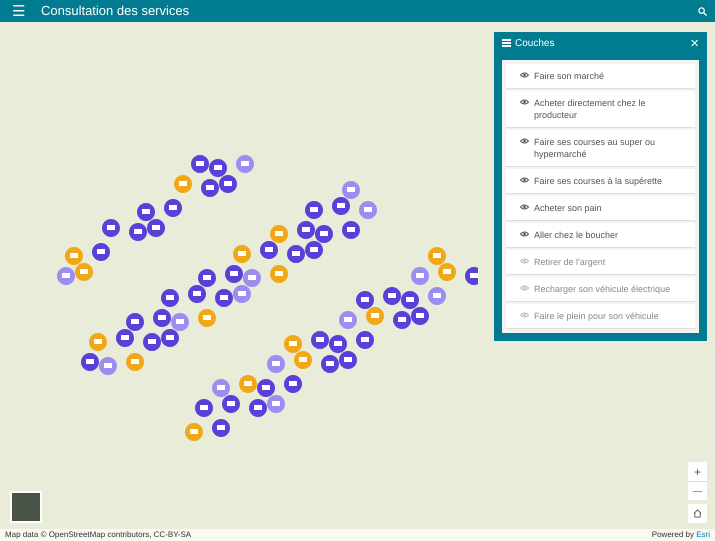 The width and height of the screenshot is (715, 541). What do you see at coordinates (595, 148) in the screenshot?
I see `layer-label: Faire ses courses au super ou hypermarché` at bounding box center [595, 148].